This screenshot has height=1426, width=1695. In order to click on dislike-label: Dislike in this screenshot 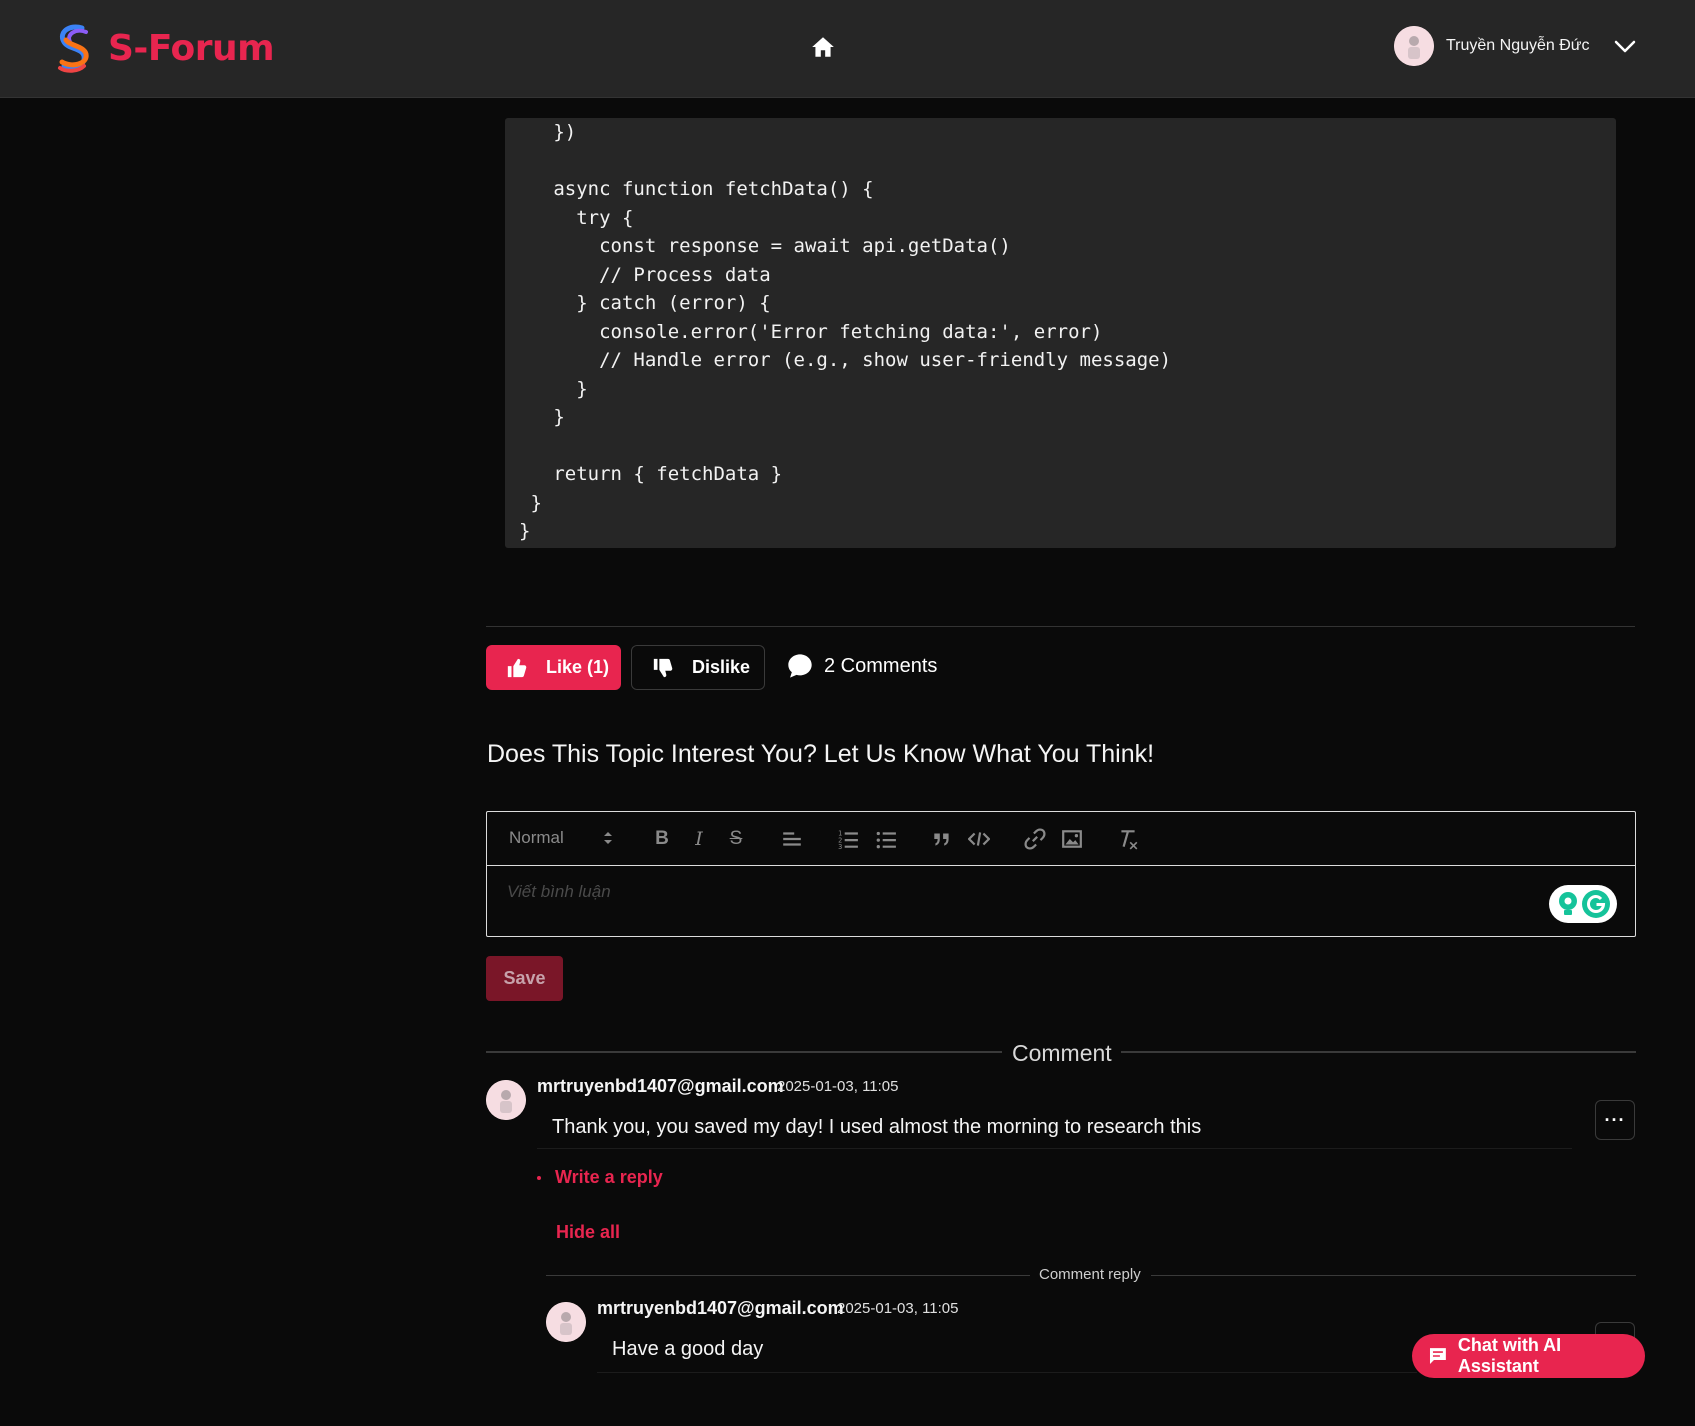, I will do `click(721, 667)`.